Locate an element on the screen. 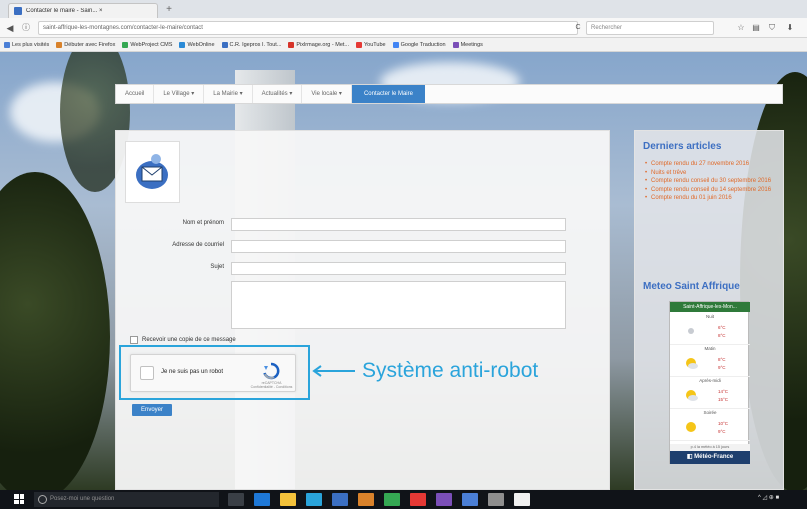  tab-title: Contacter le maire - Sain... × is located at coordinates (64, 11).